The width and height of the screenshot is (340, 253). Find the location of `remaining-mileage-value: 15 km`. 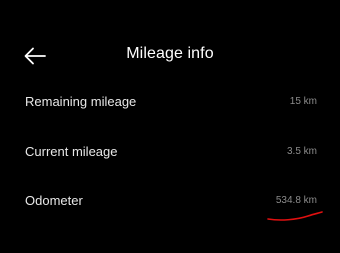

remaining-mileage-value: 15 km is located at coordinates (303, 101).